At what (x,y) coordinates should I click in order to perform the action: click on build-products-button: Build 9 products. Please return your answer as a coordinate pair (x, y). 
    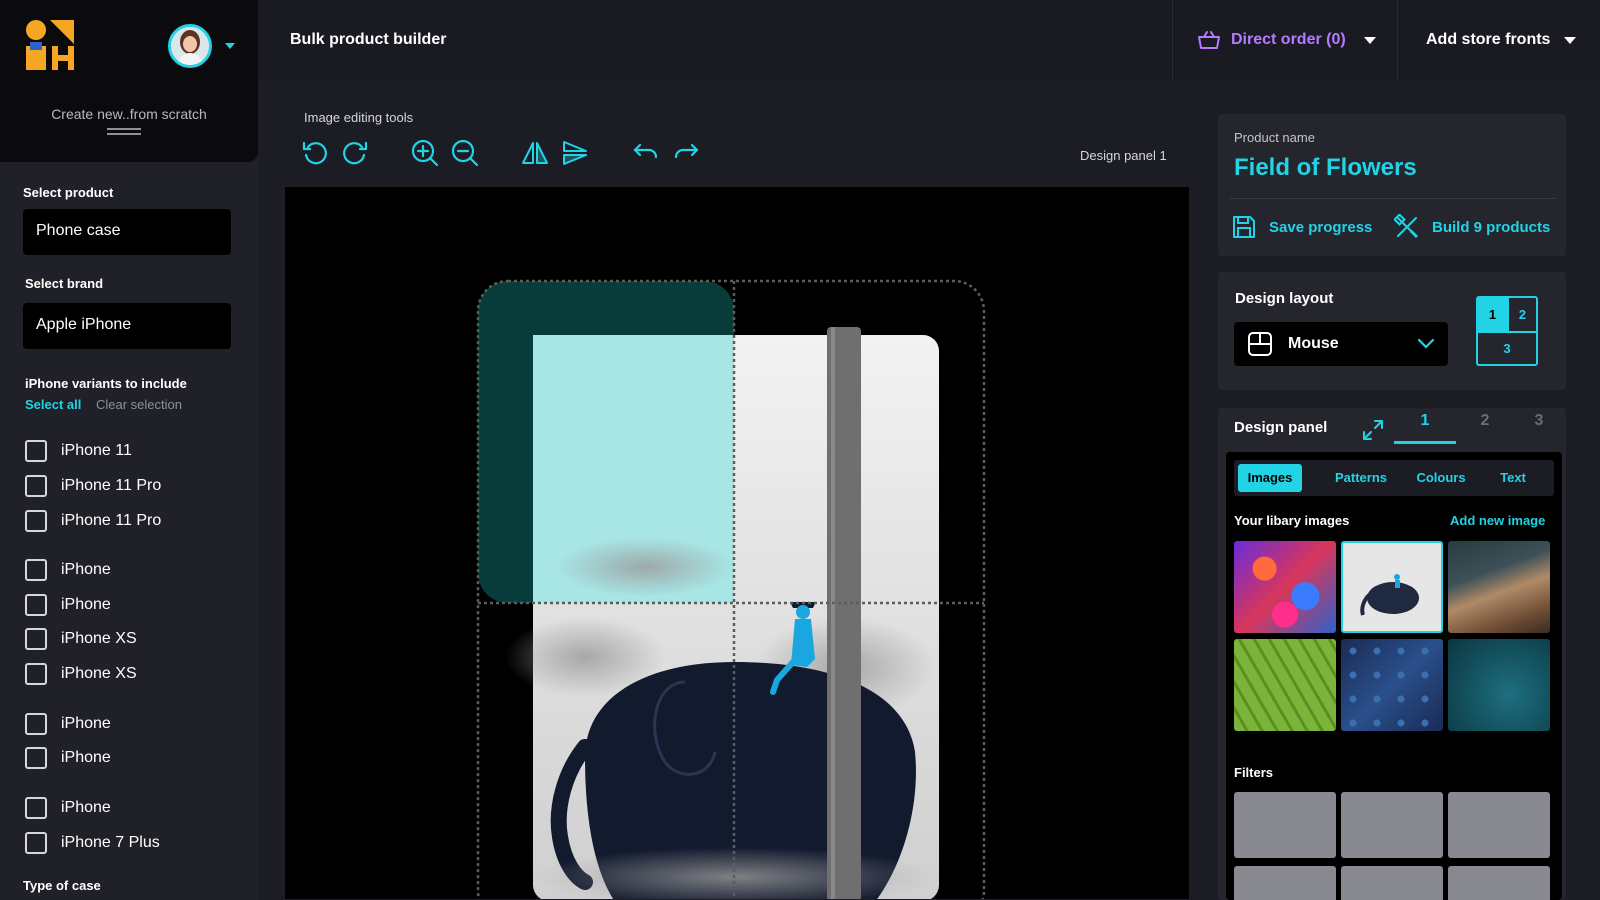
    Looking at the image, I should click on (1472, 227).